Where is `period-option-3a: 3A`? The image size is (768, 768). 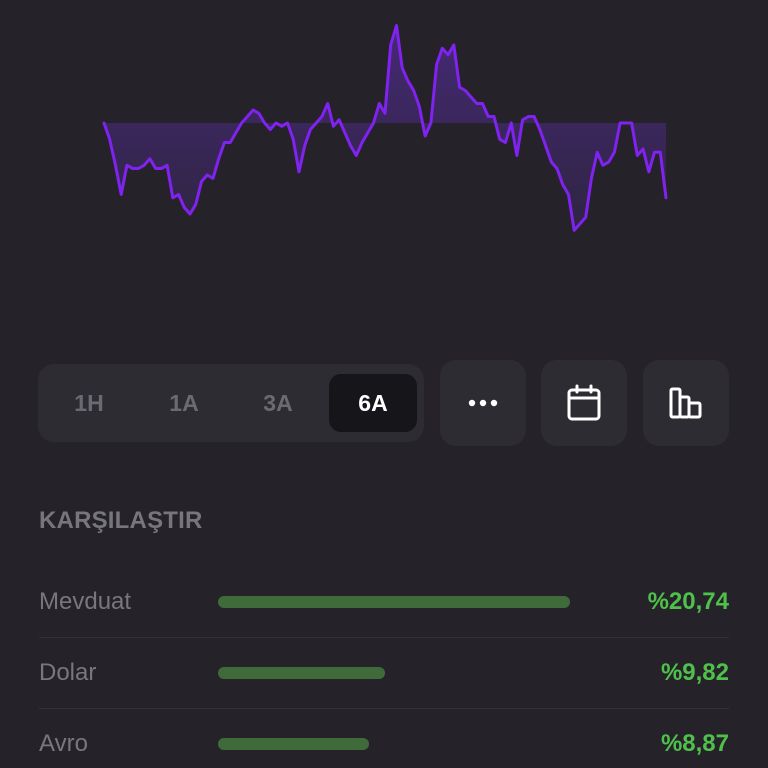
period-option-3a: 3A is located at coordinates (278, 403).